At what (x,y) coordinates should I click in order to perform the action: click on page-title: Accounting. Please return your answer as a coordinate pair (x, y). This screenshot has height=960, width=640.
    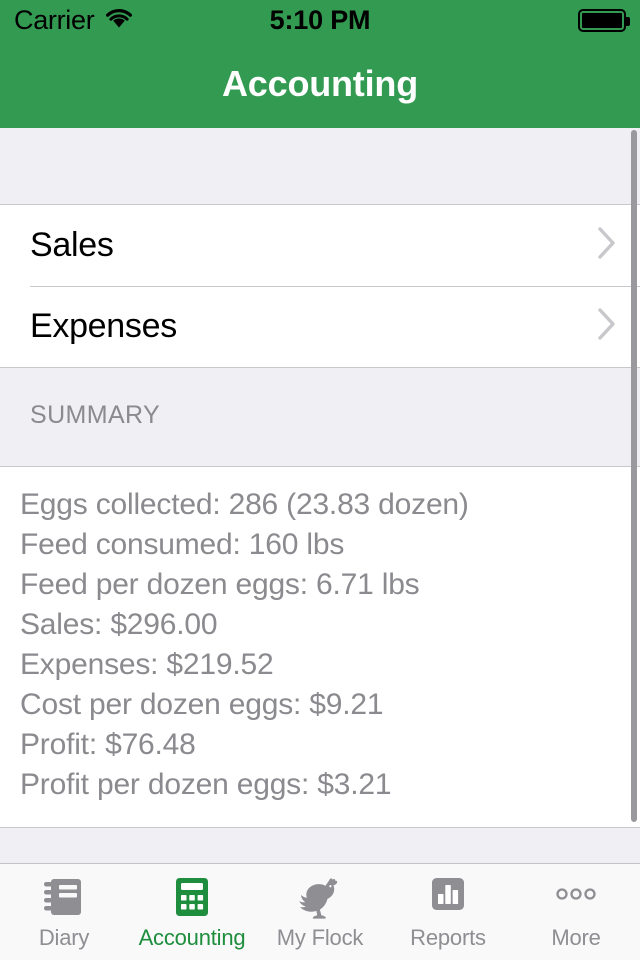
    Looking at the image, I should click on (320, 83).